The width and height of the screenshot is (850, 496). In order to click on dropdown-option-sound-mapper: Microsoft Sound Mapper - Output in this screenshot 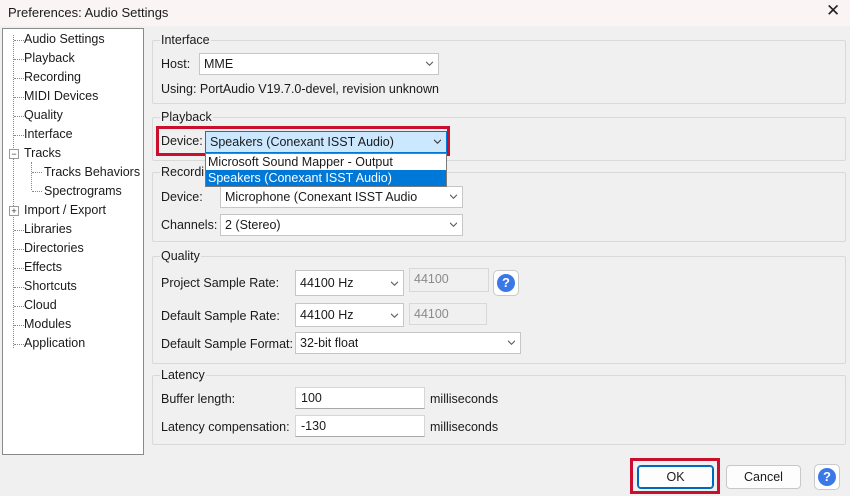, I will do `click(326, 162)`.